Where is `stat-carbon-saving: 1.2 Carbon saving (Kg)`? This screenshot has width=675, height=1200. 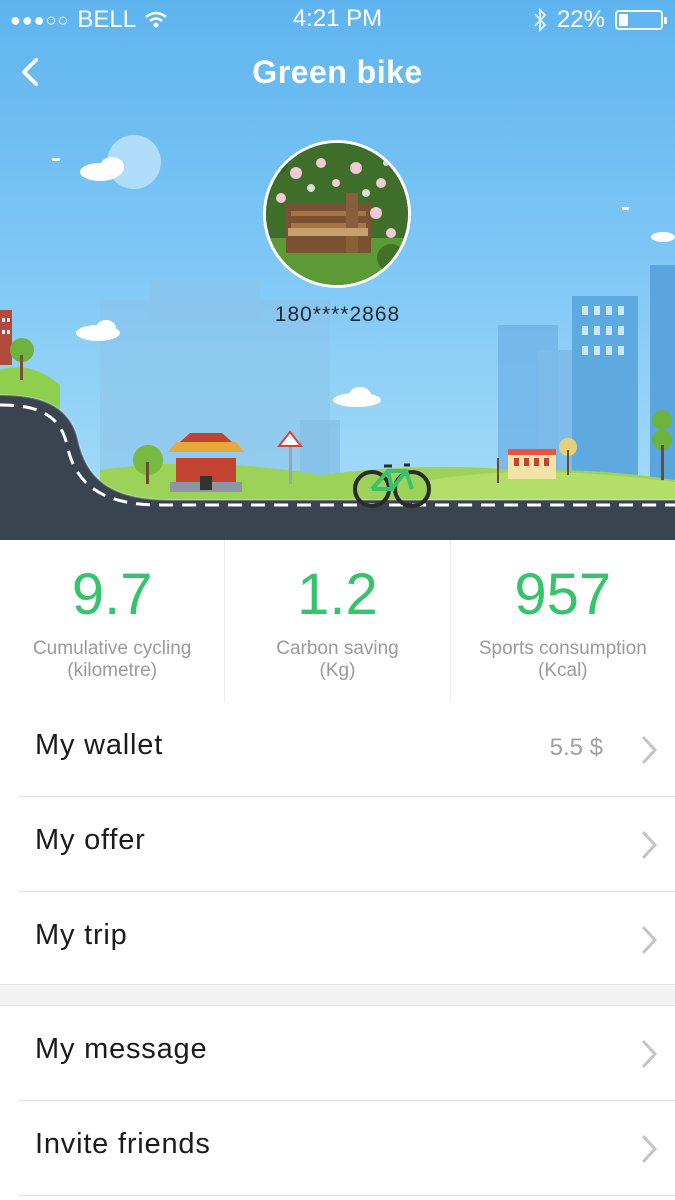 stat-carbon-saving: 1.2 Carbon saving (Kg) is located at coordinates (336, 622).